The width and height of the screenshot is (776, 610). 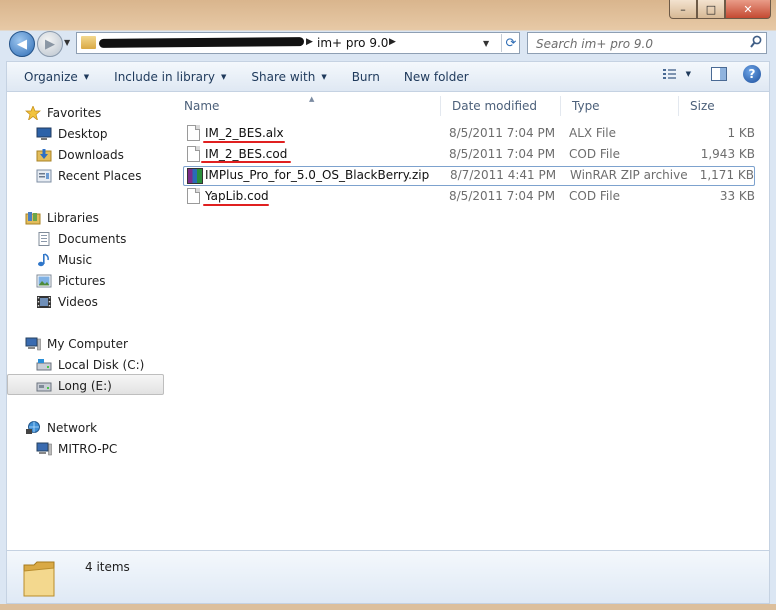 I want to click on minimize-button: –, so click(x=683, y=9).